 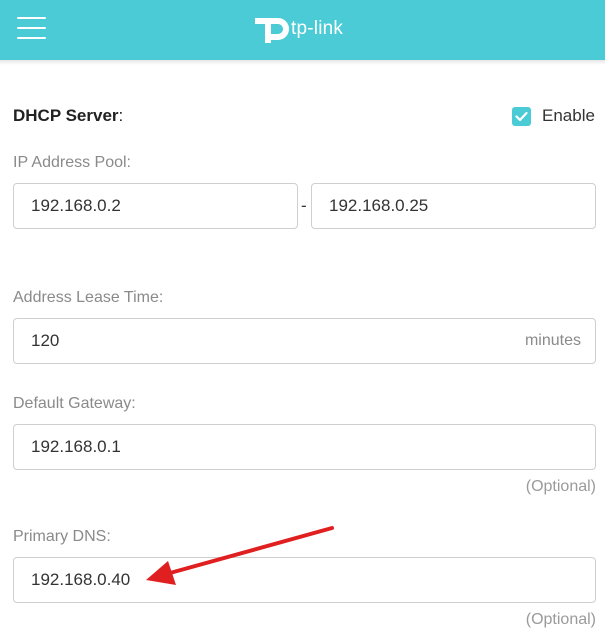 I want to click on tp-link-logo-icon, so click(x=272, y=30).